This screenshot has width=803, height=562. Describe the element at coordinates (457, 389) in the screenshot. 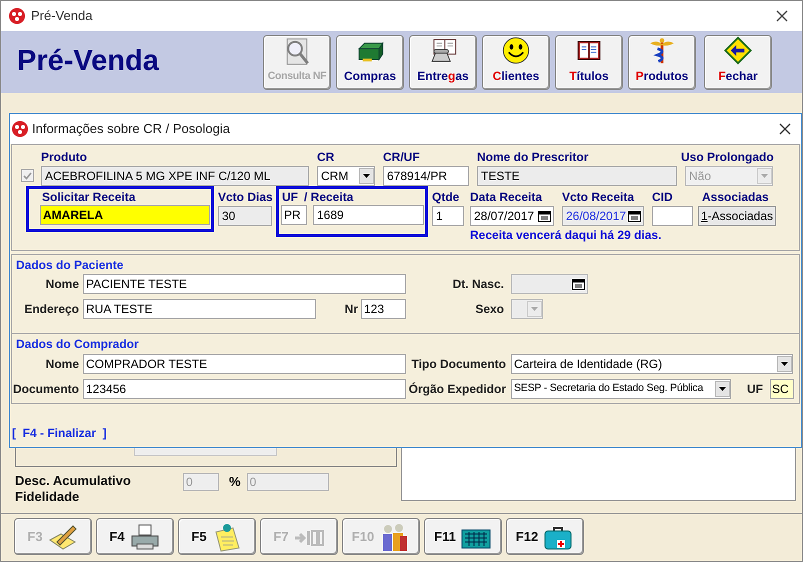

I see `field-label: Órgão Expedidor` at that location.